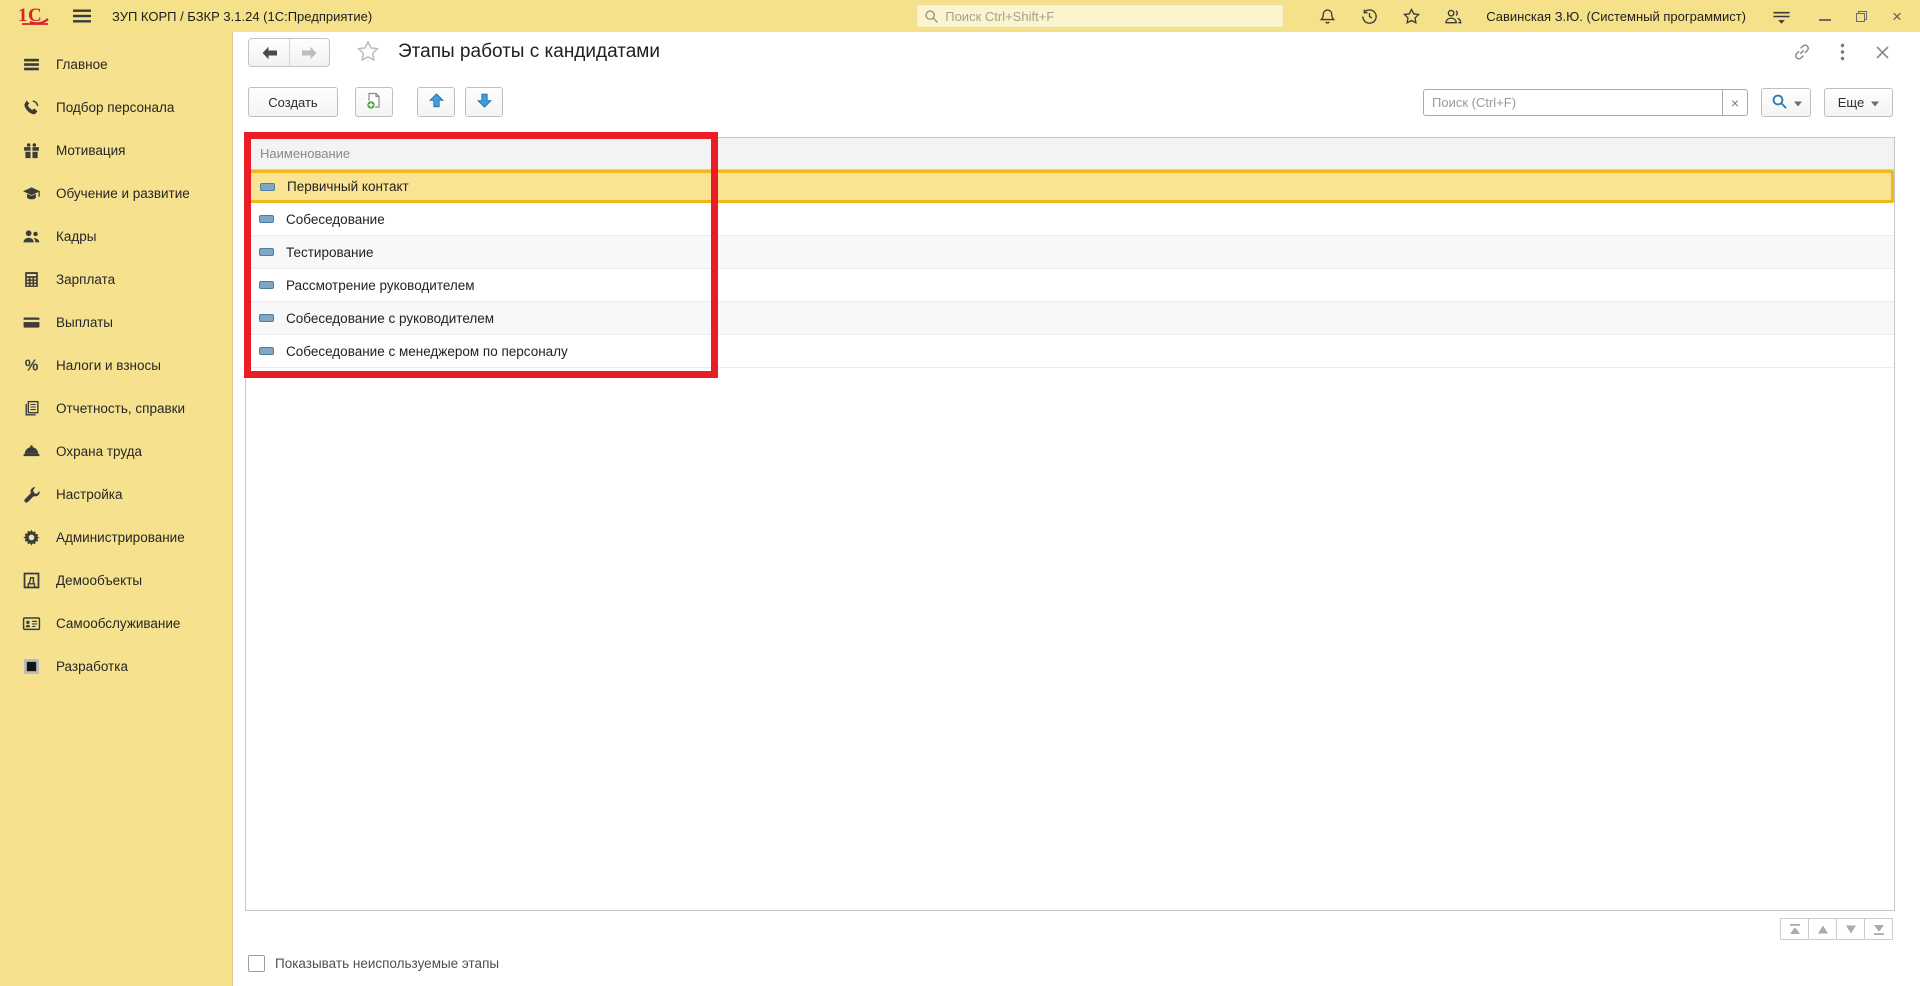 The image size is (1920, 986). What do you see at coordinates (348, 186) in the screenshot?
I see `stage-name: Первичный контакт` at bounding box center [348, 186].